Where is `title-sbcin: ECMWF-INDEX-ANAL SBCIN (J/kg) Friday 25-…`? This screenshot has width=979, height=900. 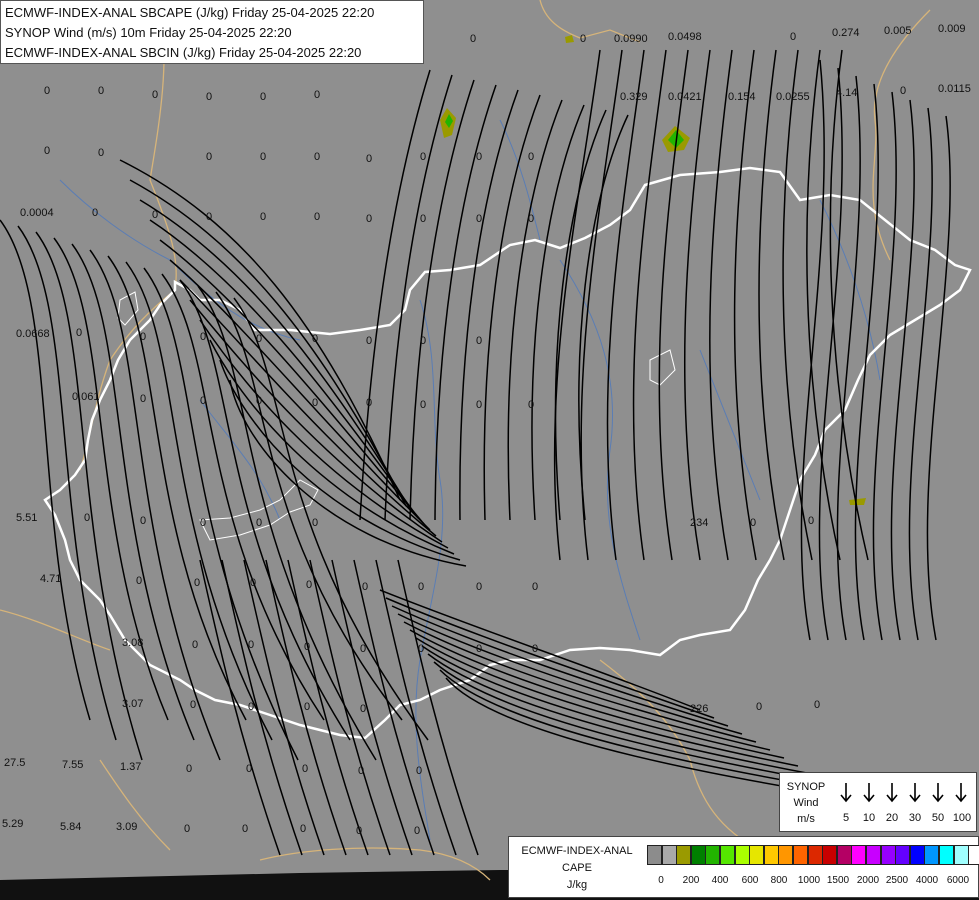
title-sbcin: ECMWF-INDEX-ANAL SBCIN (J/kg) Friday 25-… is located at coordinates (183, 52).